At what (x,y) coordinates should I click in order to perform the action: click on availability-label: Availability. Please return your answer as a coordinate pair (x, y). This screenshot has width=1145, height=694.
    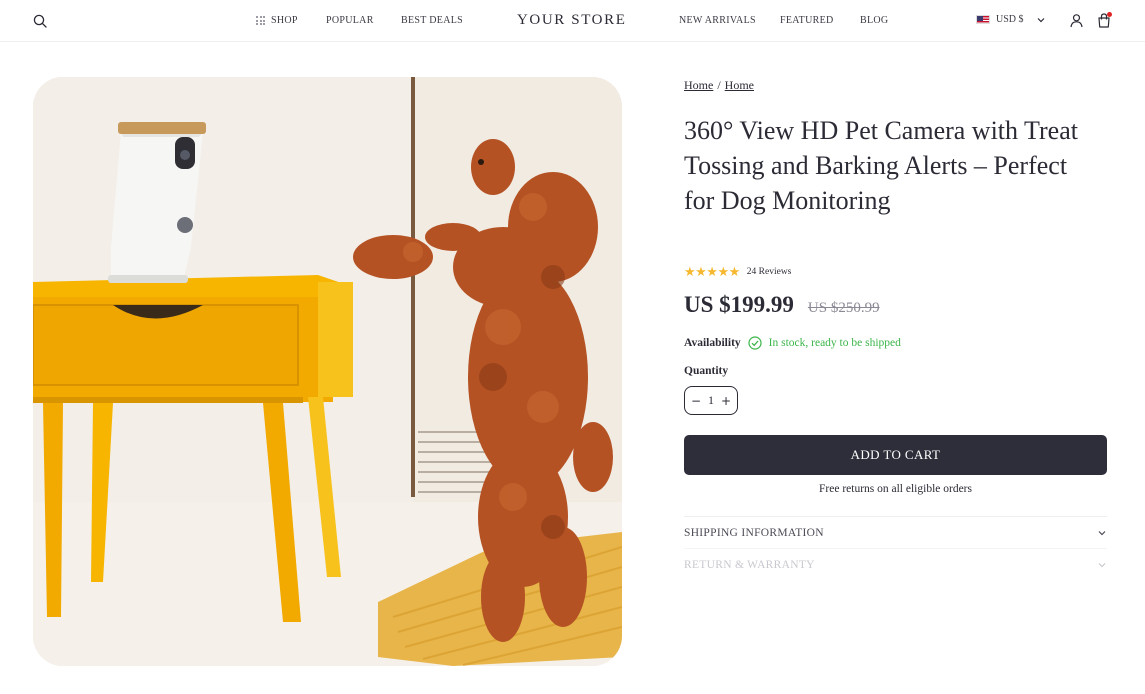
    Looking at the image, I should click on (712, 343).